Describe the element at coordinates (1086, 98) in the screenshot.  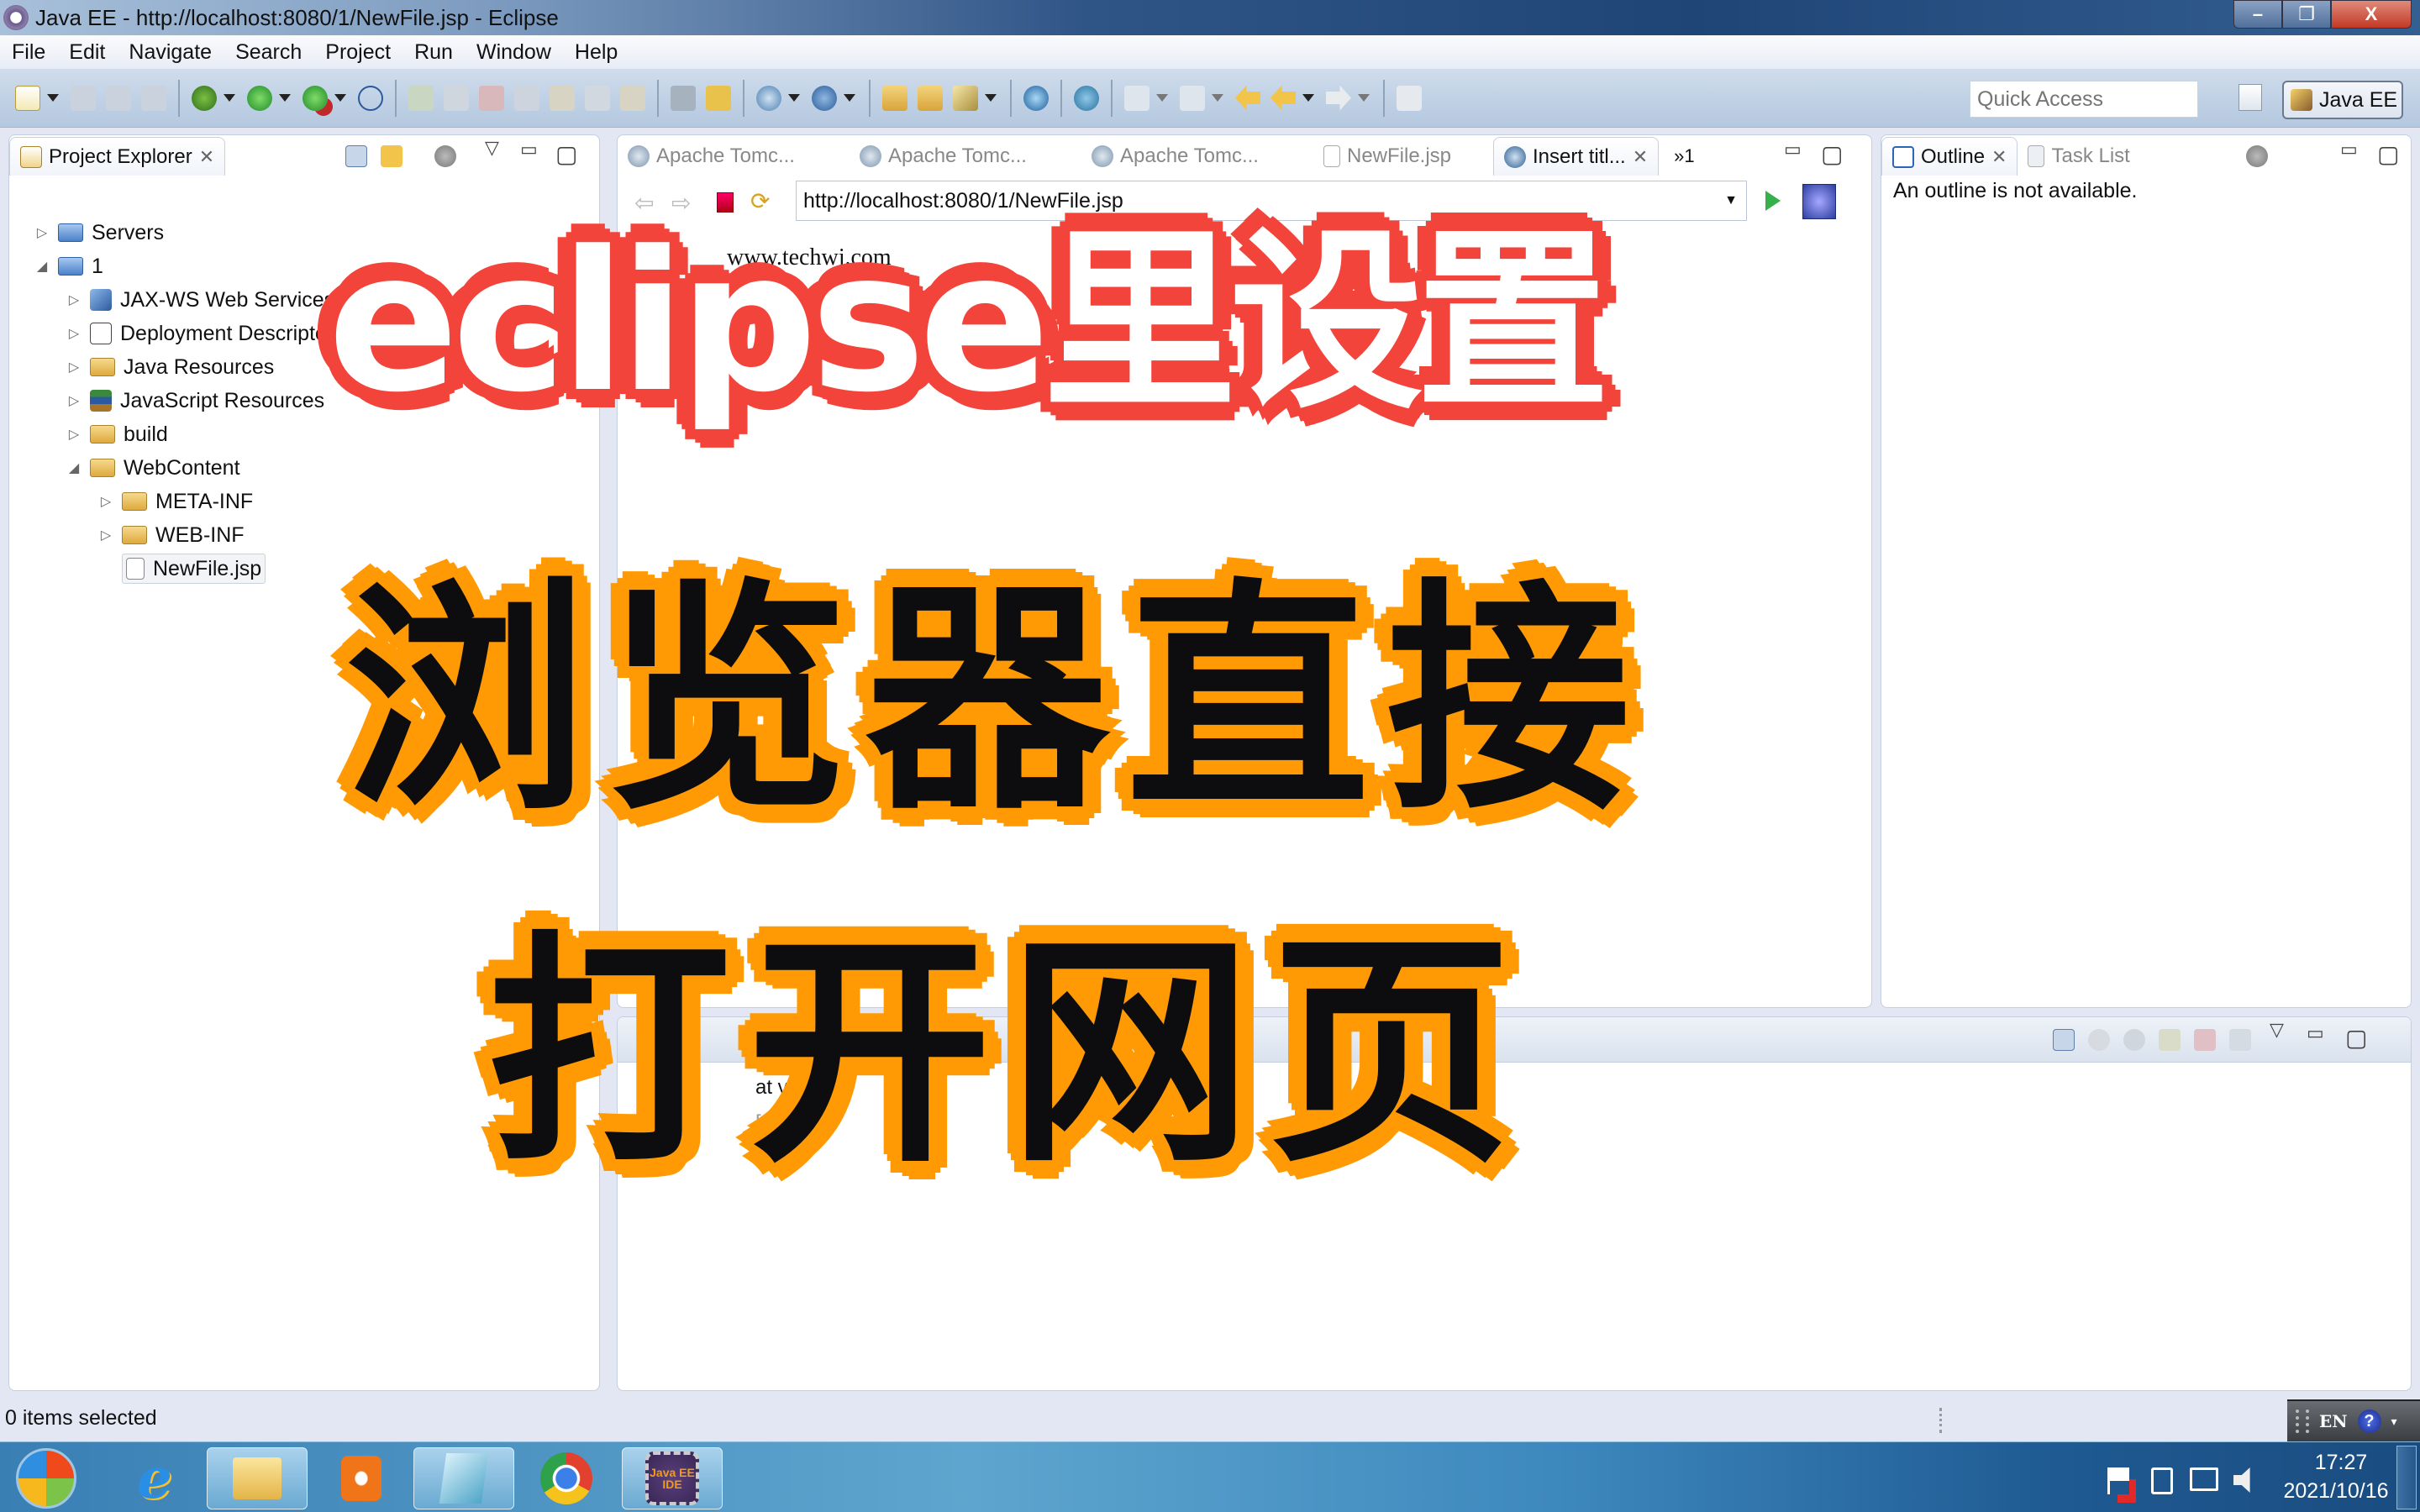
I see `run-web-service-icon` at that location.